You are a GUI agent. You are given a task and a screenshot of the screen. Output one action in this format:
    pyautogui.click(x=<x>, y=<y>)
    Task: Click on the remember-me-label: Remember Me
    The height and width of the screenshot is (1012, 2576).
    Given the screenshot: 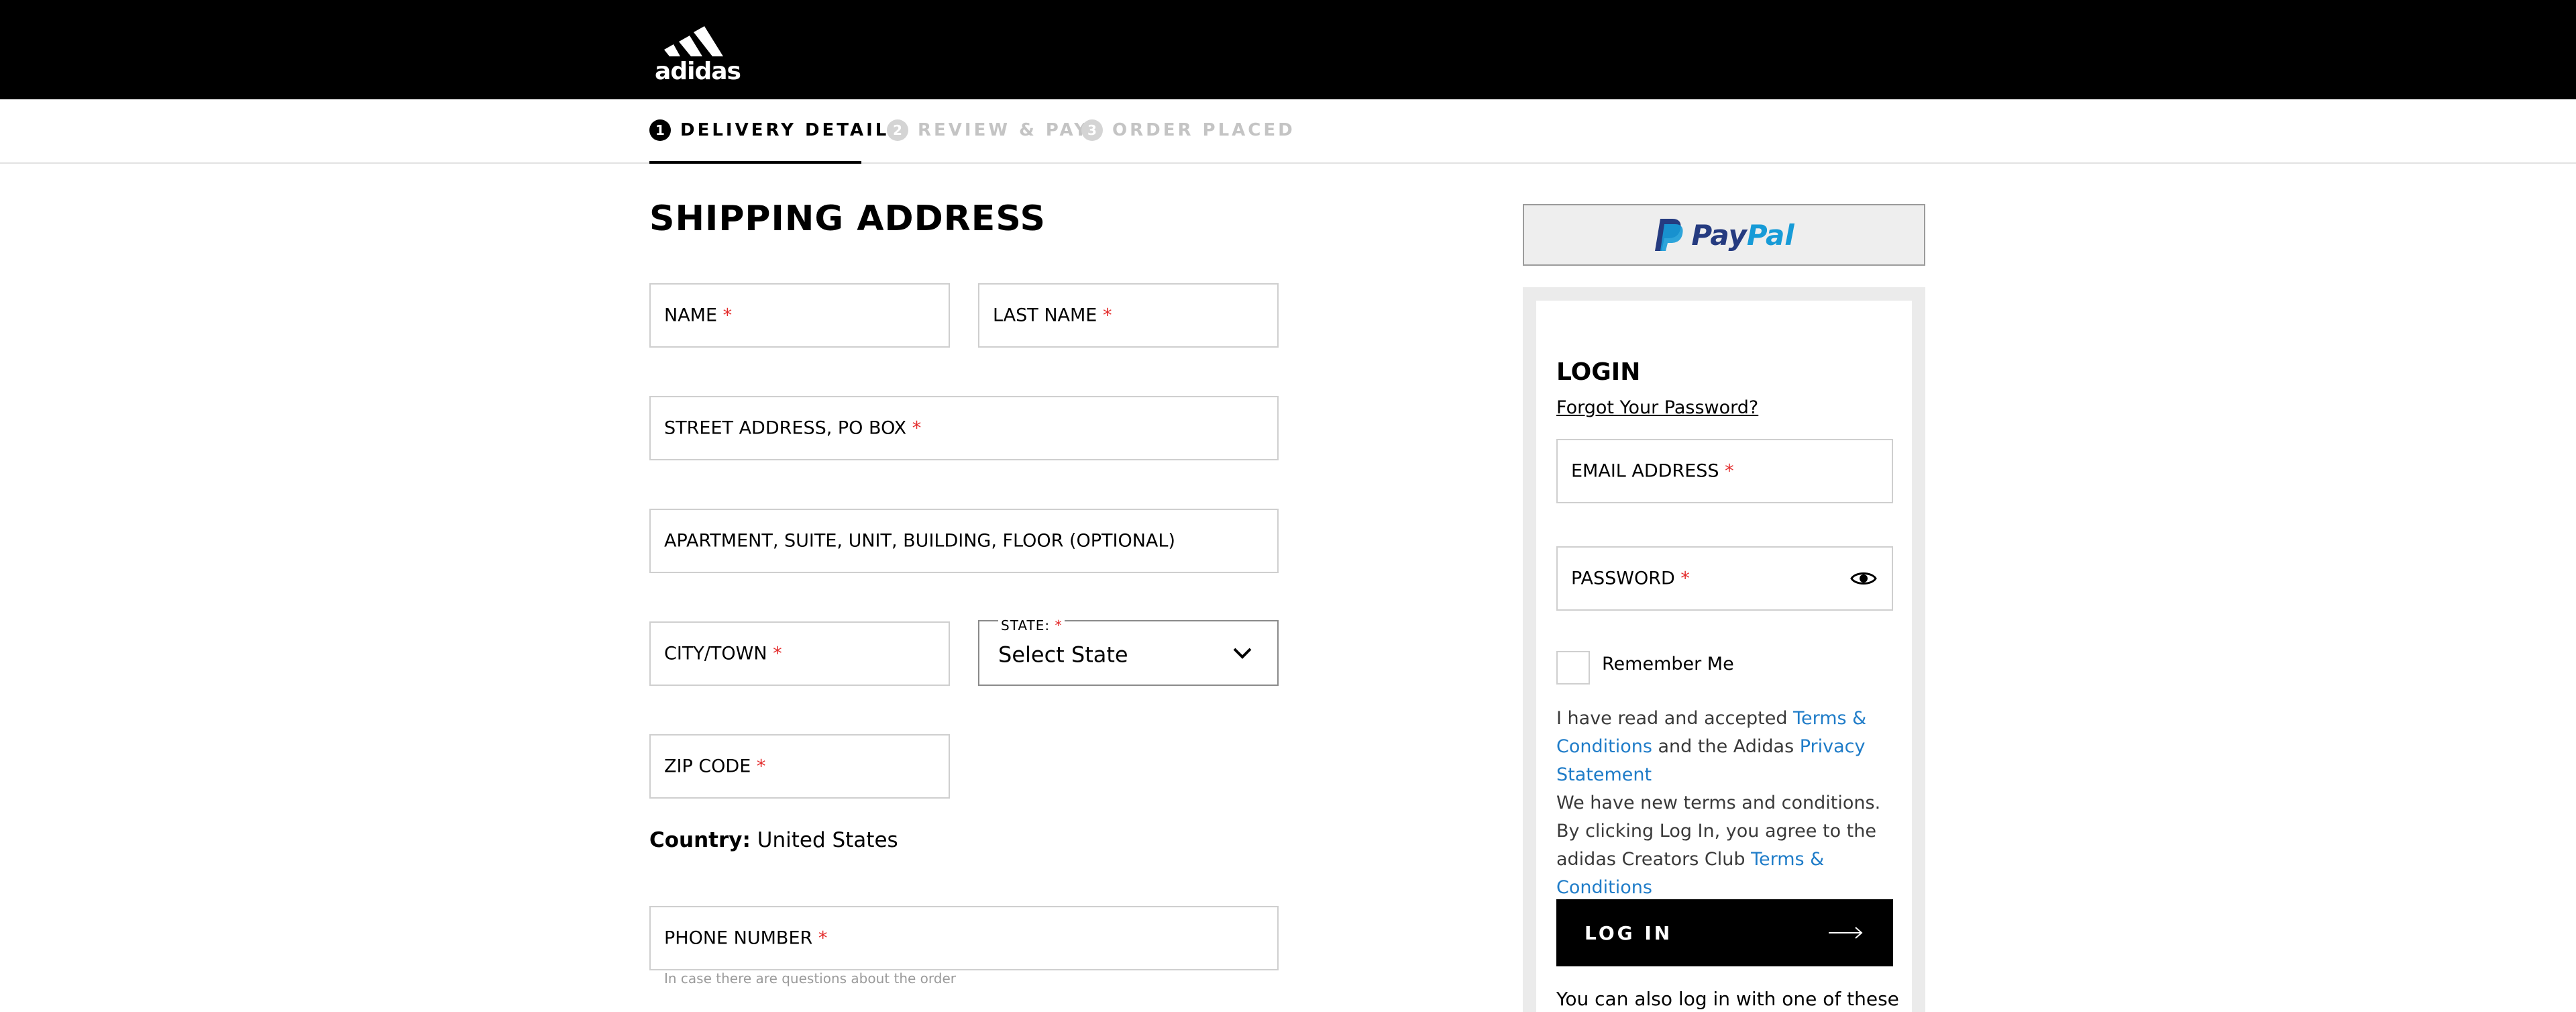 What is the action you would take?
    pyautogui.click(x=1668, y=664)
    